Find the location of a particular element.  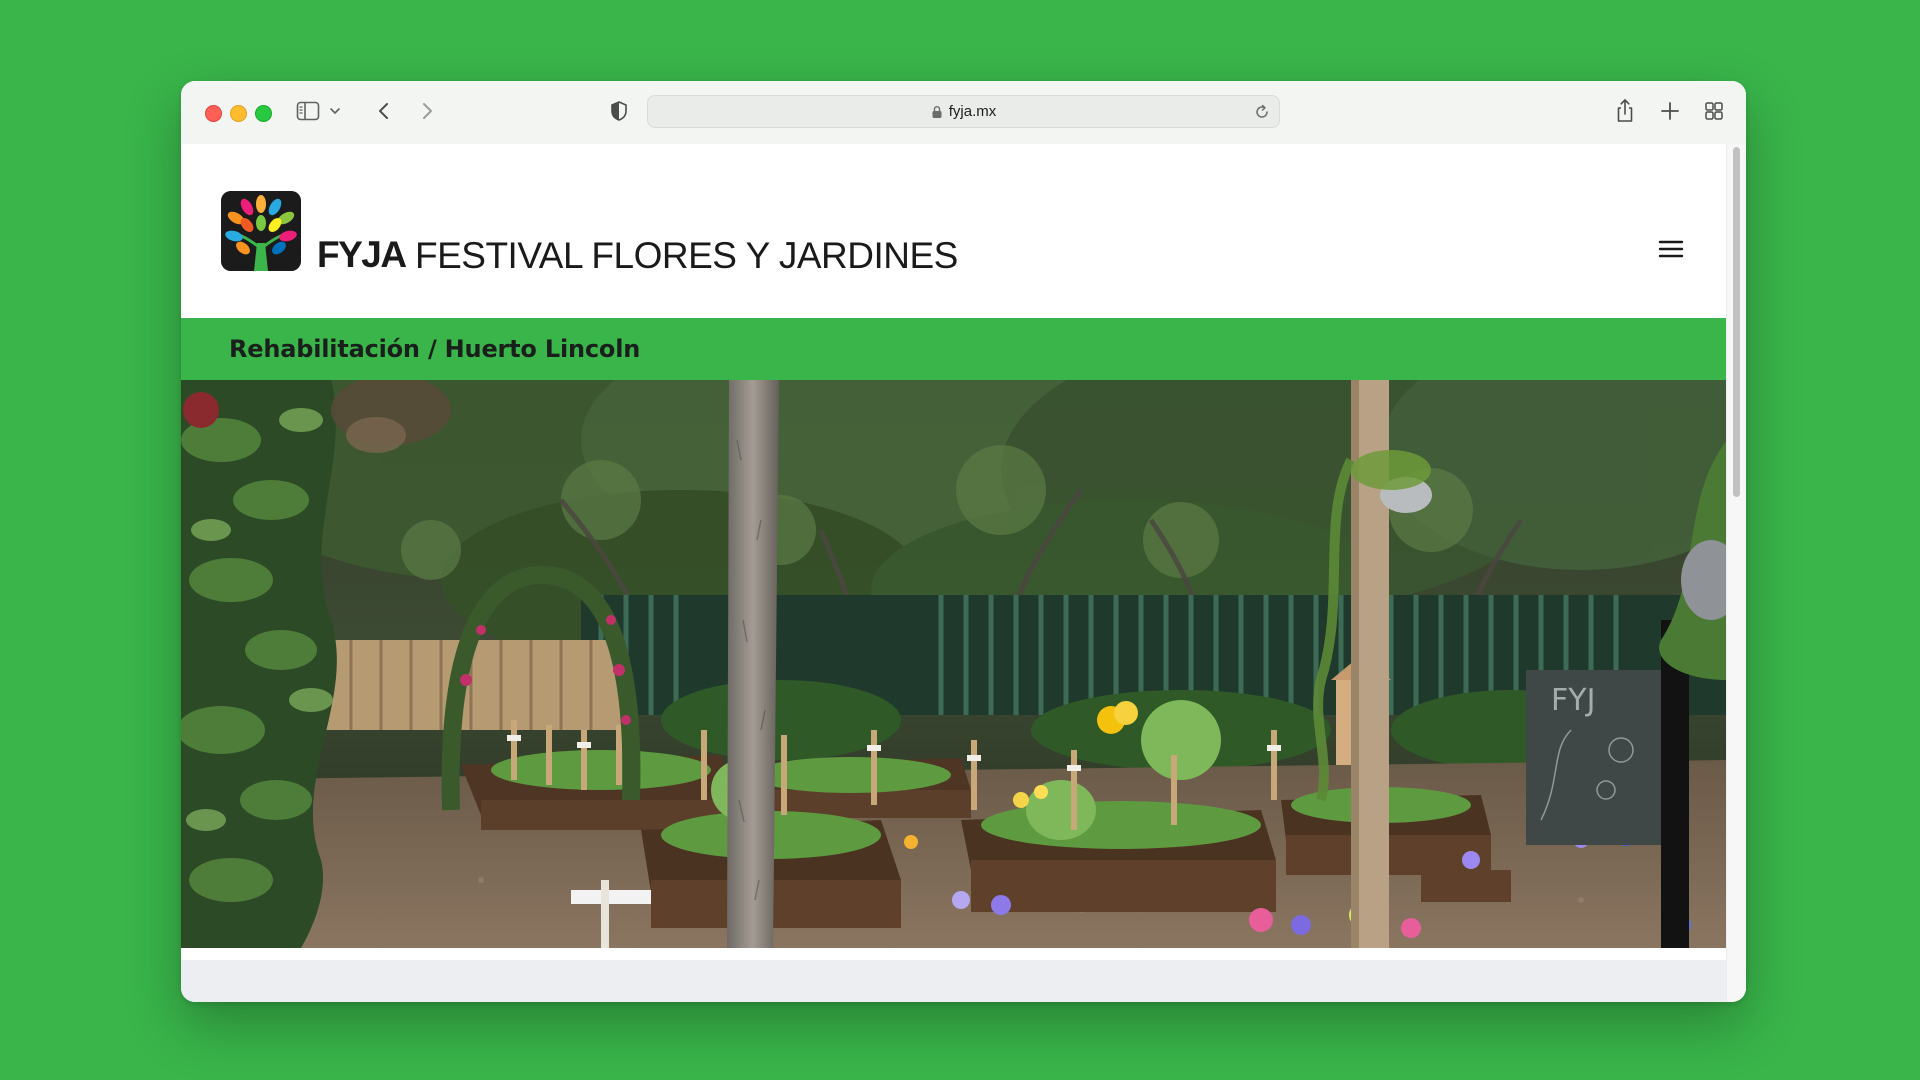

url-text: fyja.mx is located at coordinates (972, 111).